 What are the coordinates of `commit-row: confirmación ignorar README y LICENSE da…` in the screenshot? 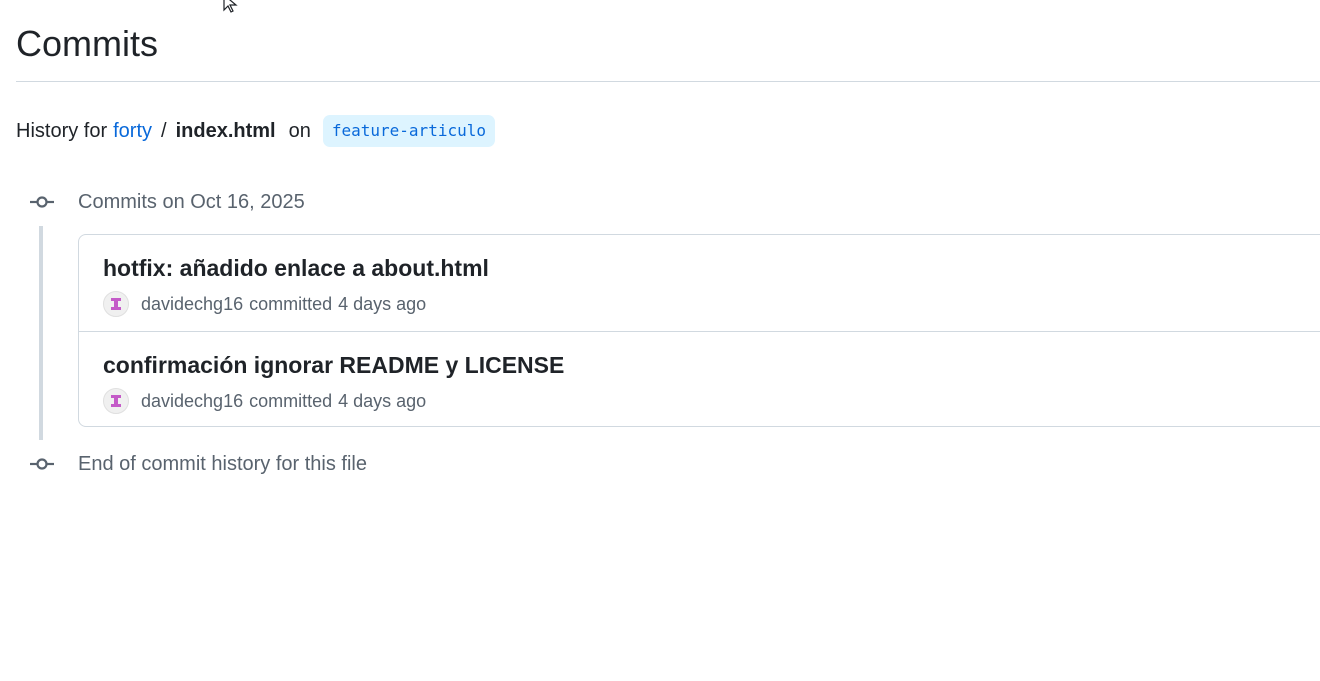 It's located at (699, 378).